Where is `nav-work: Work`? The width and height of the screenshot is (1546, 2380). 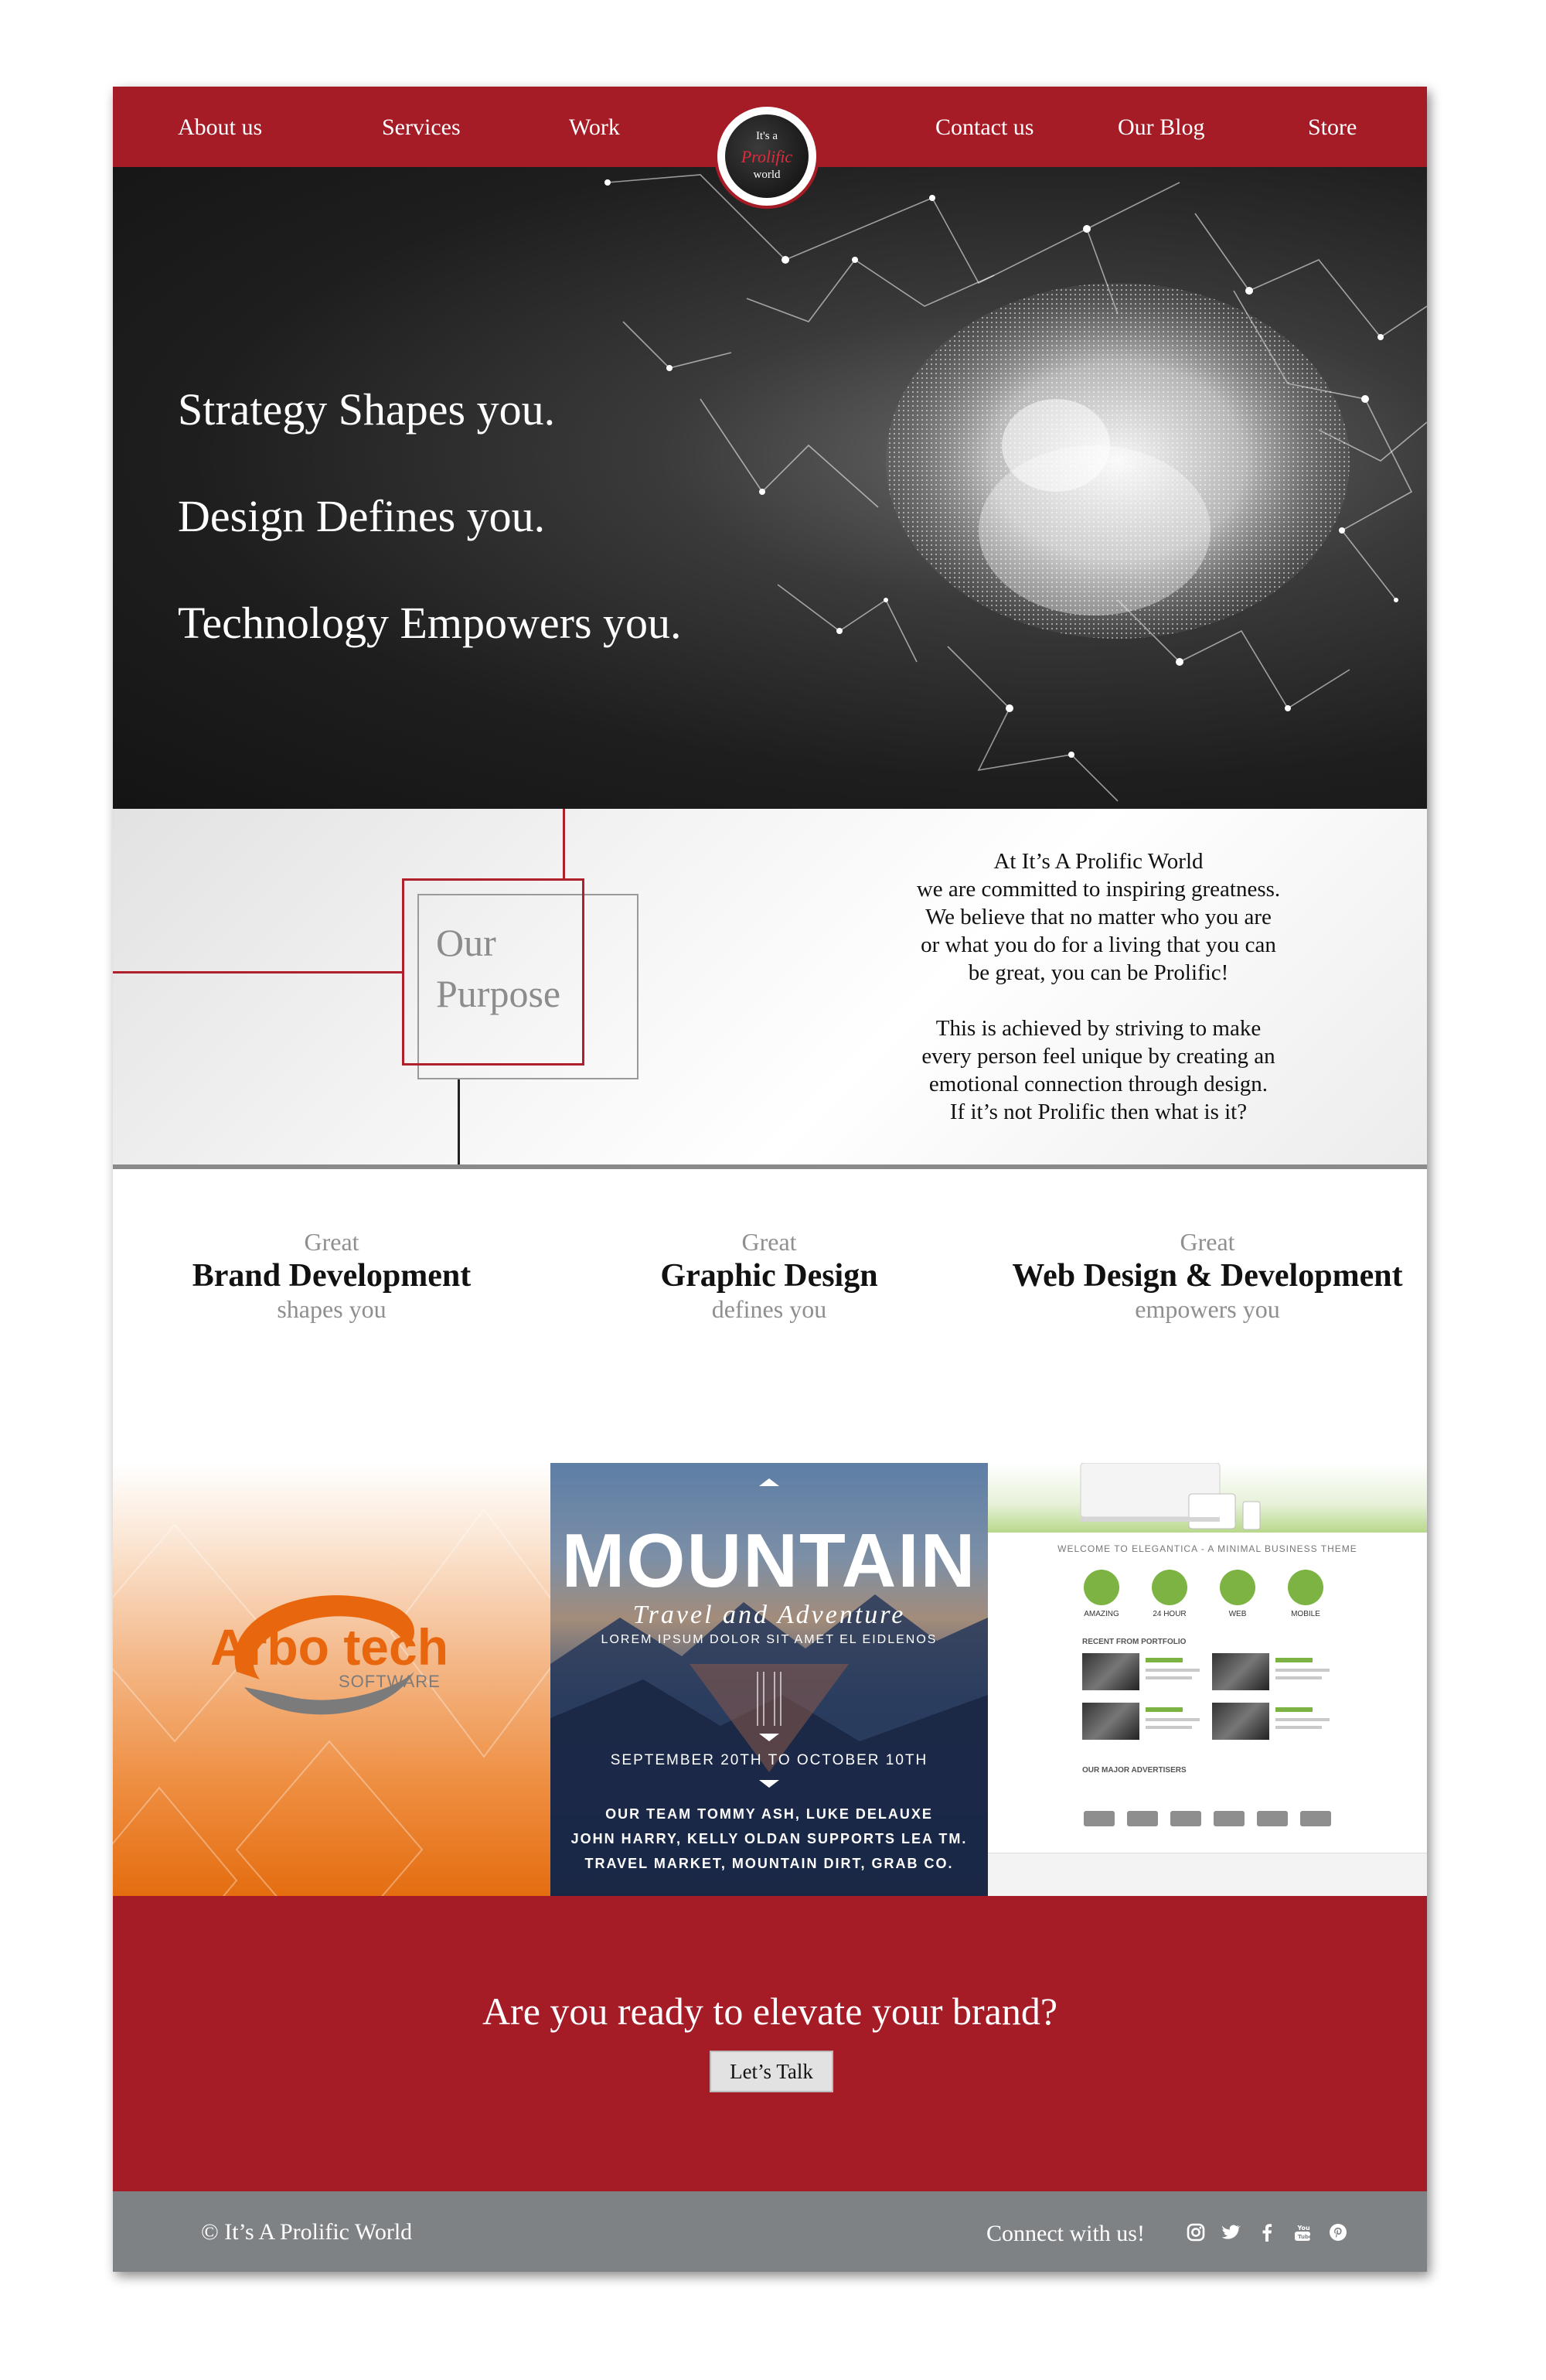
nav-work: Work is located at coordinates (594, 127).